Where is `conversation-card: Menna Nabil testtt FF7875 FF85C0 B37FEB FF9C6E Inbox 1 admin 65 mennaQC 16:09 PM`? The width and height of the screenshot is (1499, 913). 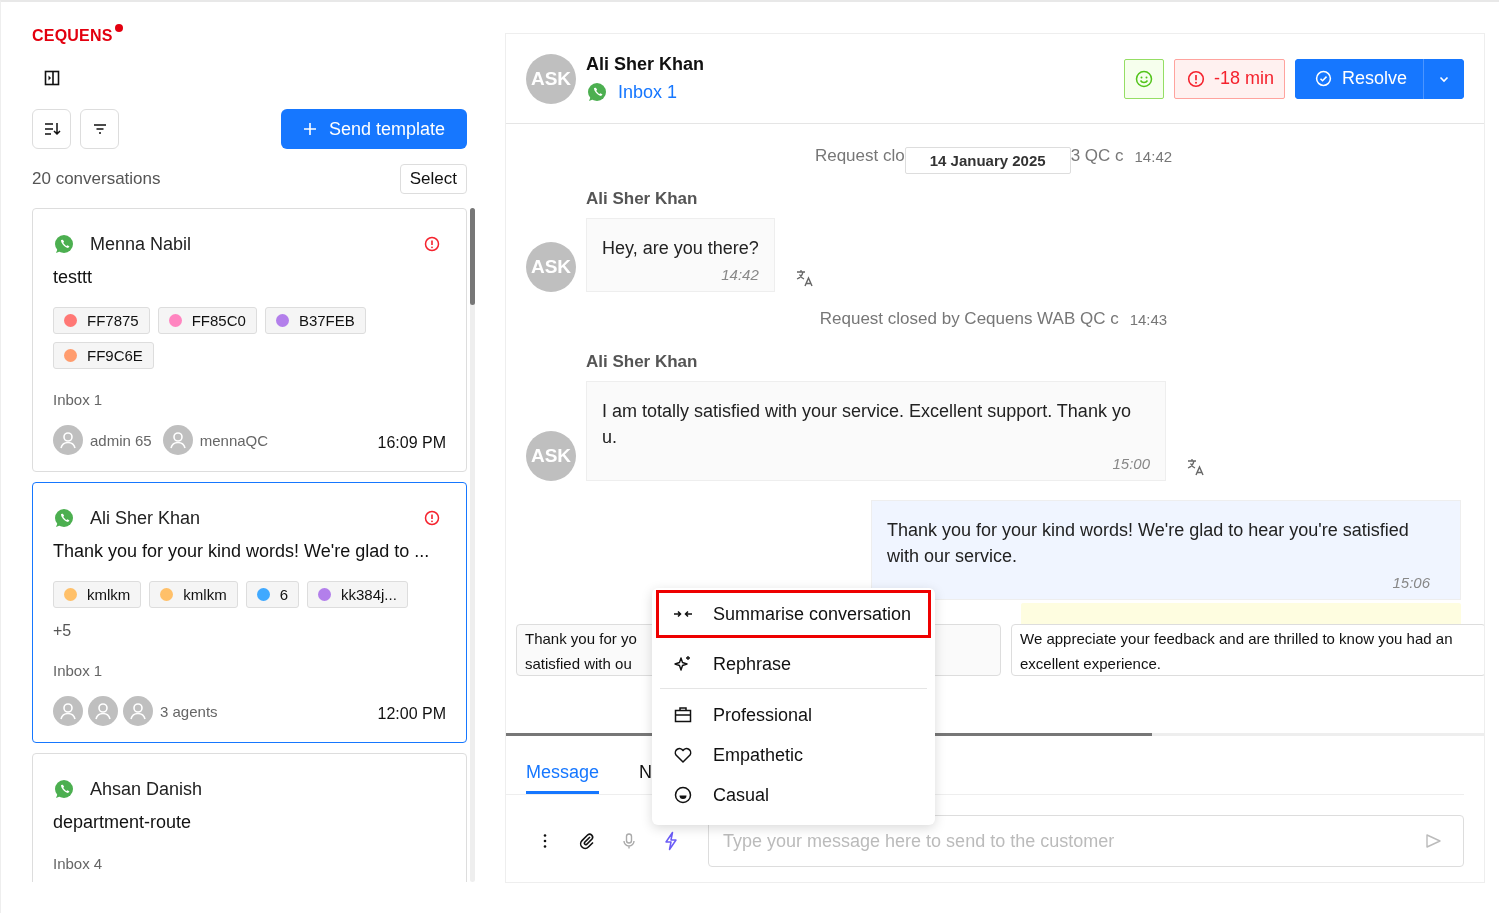 conversation-card: Menna Nabil testtt FF7875 FF85C0 B37FEB FF9C6E Inbox 1 admin 65 mennaQC 16:09 PM is located at coordinates (249, 340).